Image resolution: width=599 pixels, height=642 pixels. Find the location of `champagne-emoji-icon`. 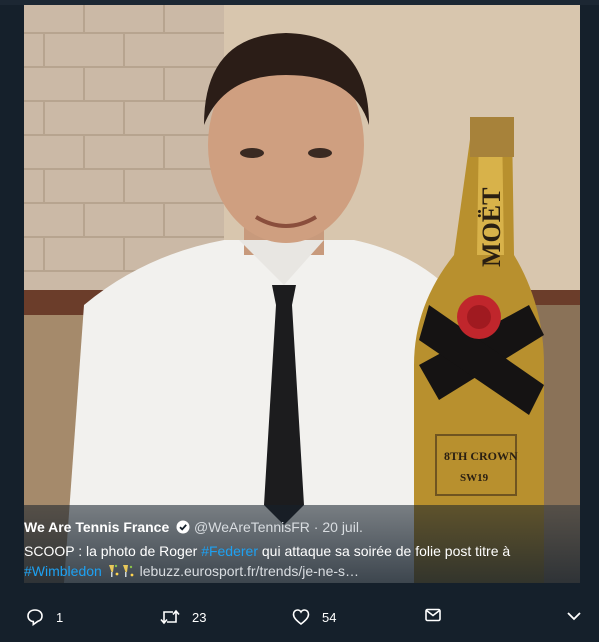

champagne-emoji-icon is located at coordinates (121, 570).